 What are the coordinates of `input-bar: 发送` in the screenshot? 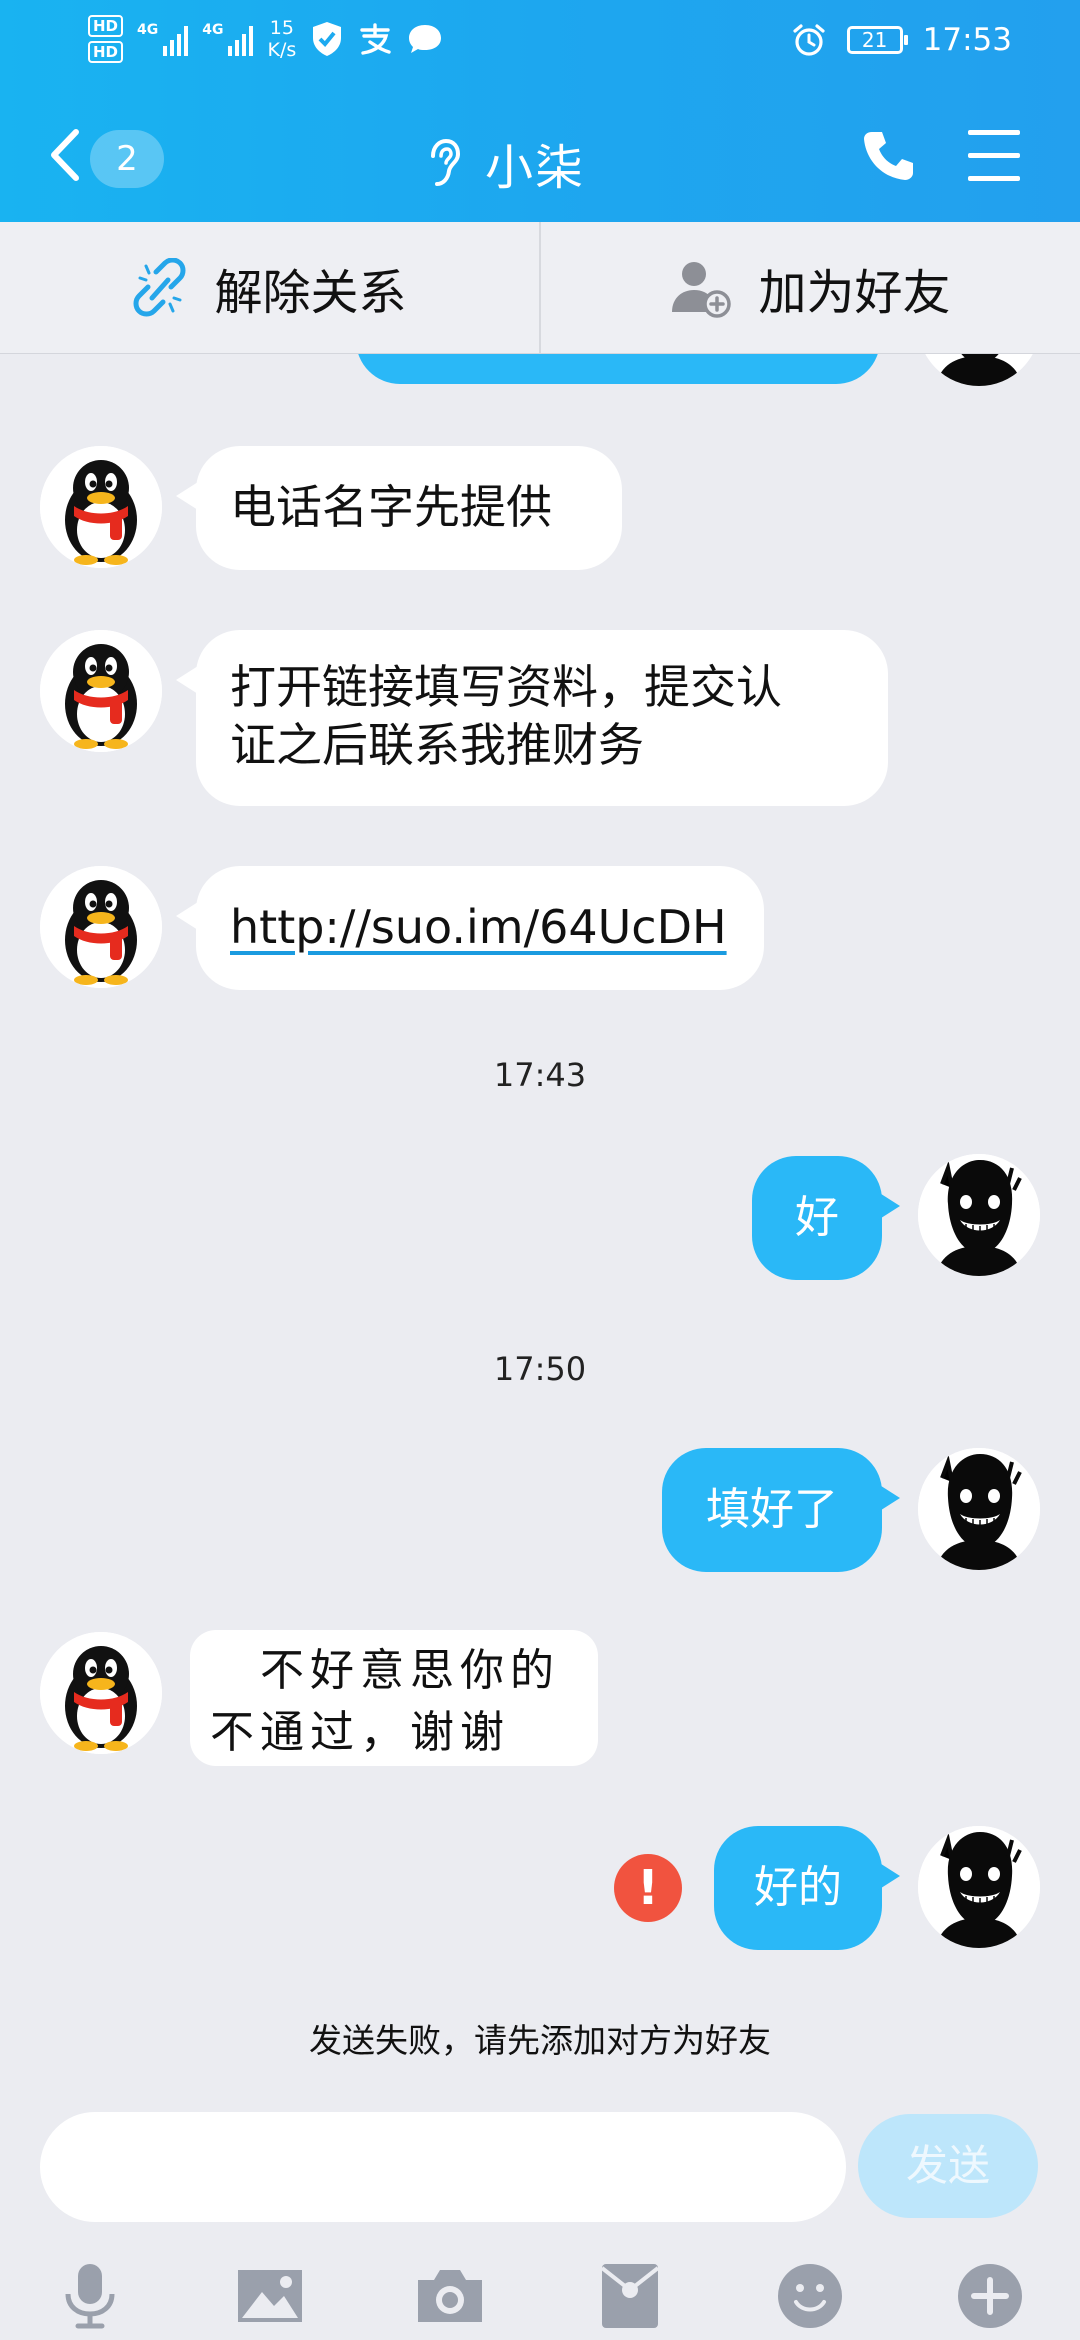 It's located at (540, 2212).